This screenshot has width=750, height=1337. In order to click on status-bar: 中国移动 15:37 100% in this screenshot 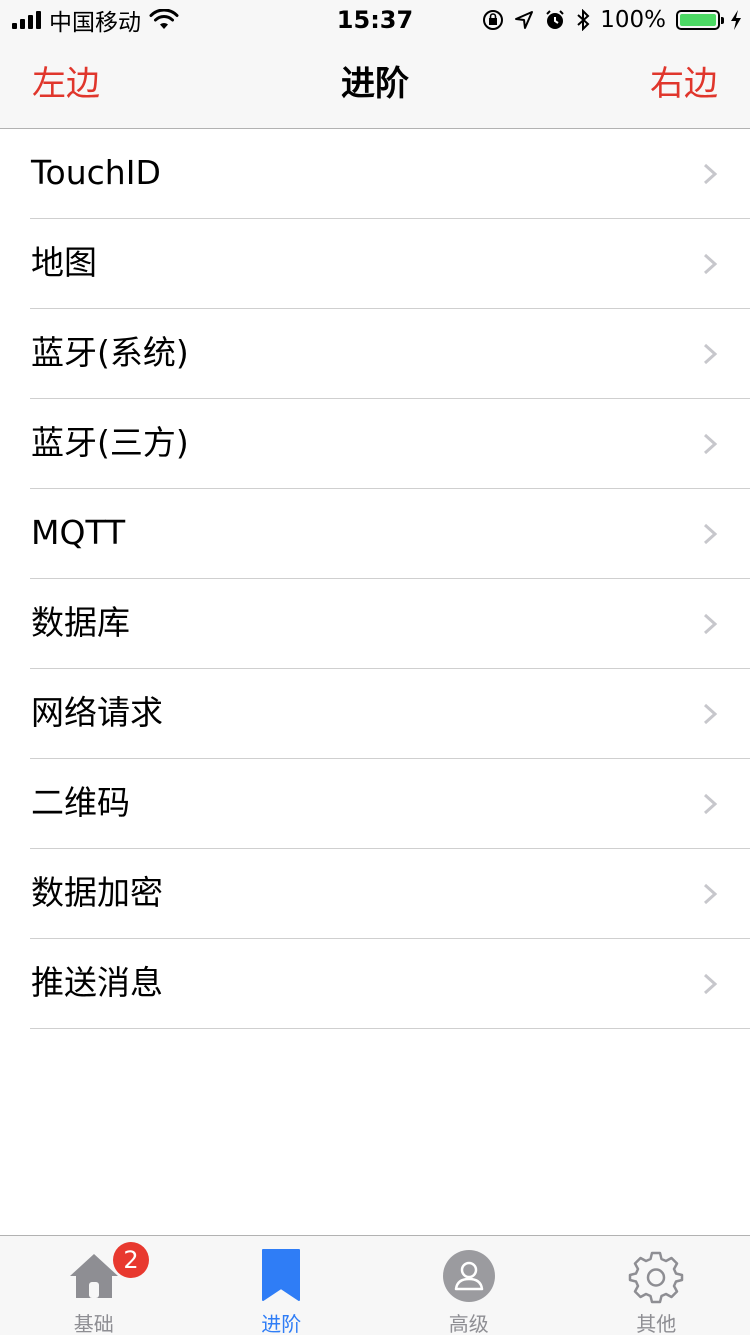, I will do `click(375, 20)`.